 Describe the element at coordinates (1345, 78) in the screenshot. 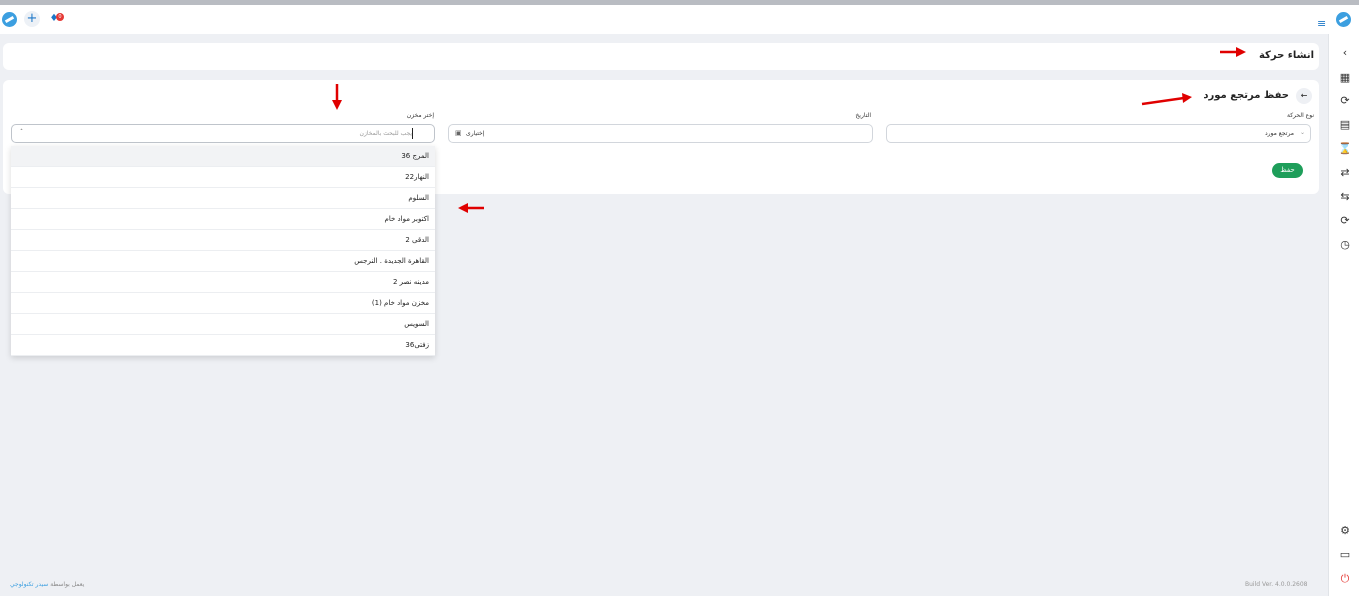

I see `warehouse-icon: ▦` at that location.